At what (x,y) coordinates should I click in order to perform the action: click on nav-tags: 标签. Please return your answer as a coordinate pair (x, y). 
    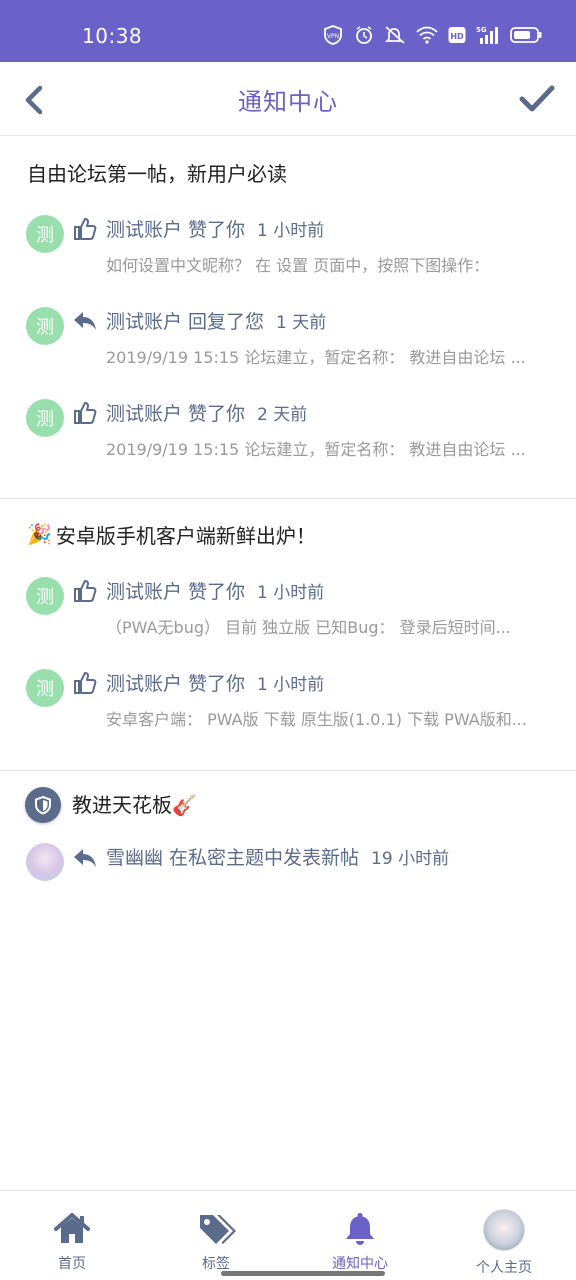
    Looking at the image, I should click on (216, 1235).